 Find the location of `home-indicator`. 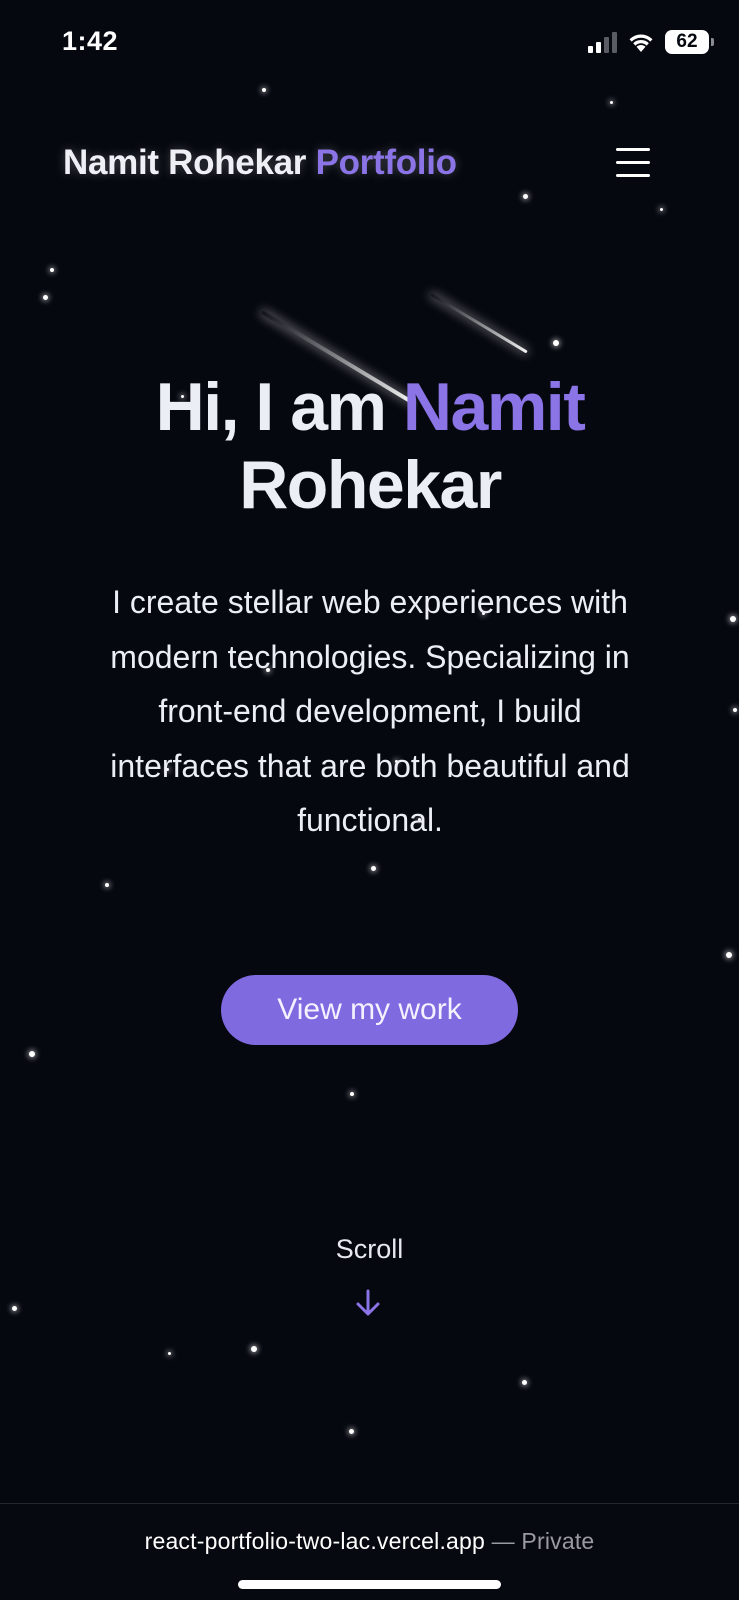

home-indicator is located at coordinates (369, 1584).